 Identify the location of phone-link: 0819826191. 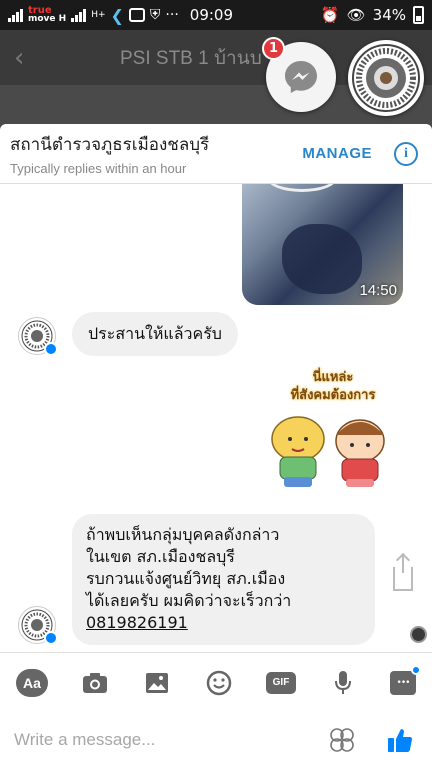
(223, 623).